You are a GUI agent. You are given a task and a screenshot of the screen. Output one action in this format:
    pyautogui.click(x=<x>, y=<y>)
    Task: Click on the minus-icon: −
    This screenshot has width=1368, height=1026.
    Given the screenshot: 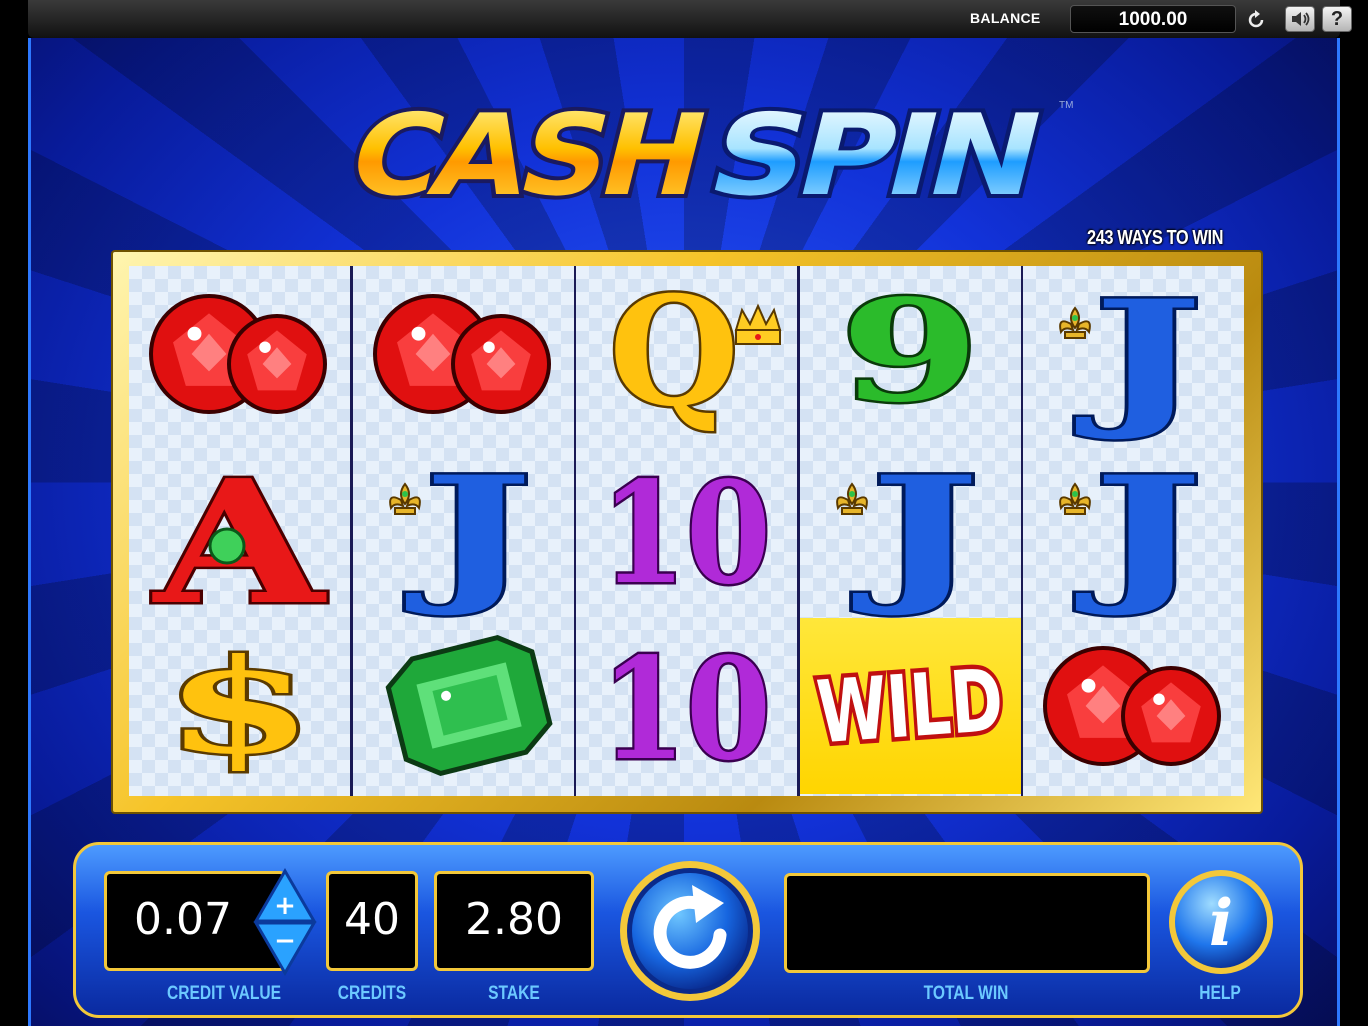 What is the action you would take?
    pyautogui.click(x=285, y=941)
    